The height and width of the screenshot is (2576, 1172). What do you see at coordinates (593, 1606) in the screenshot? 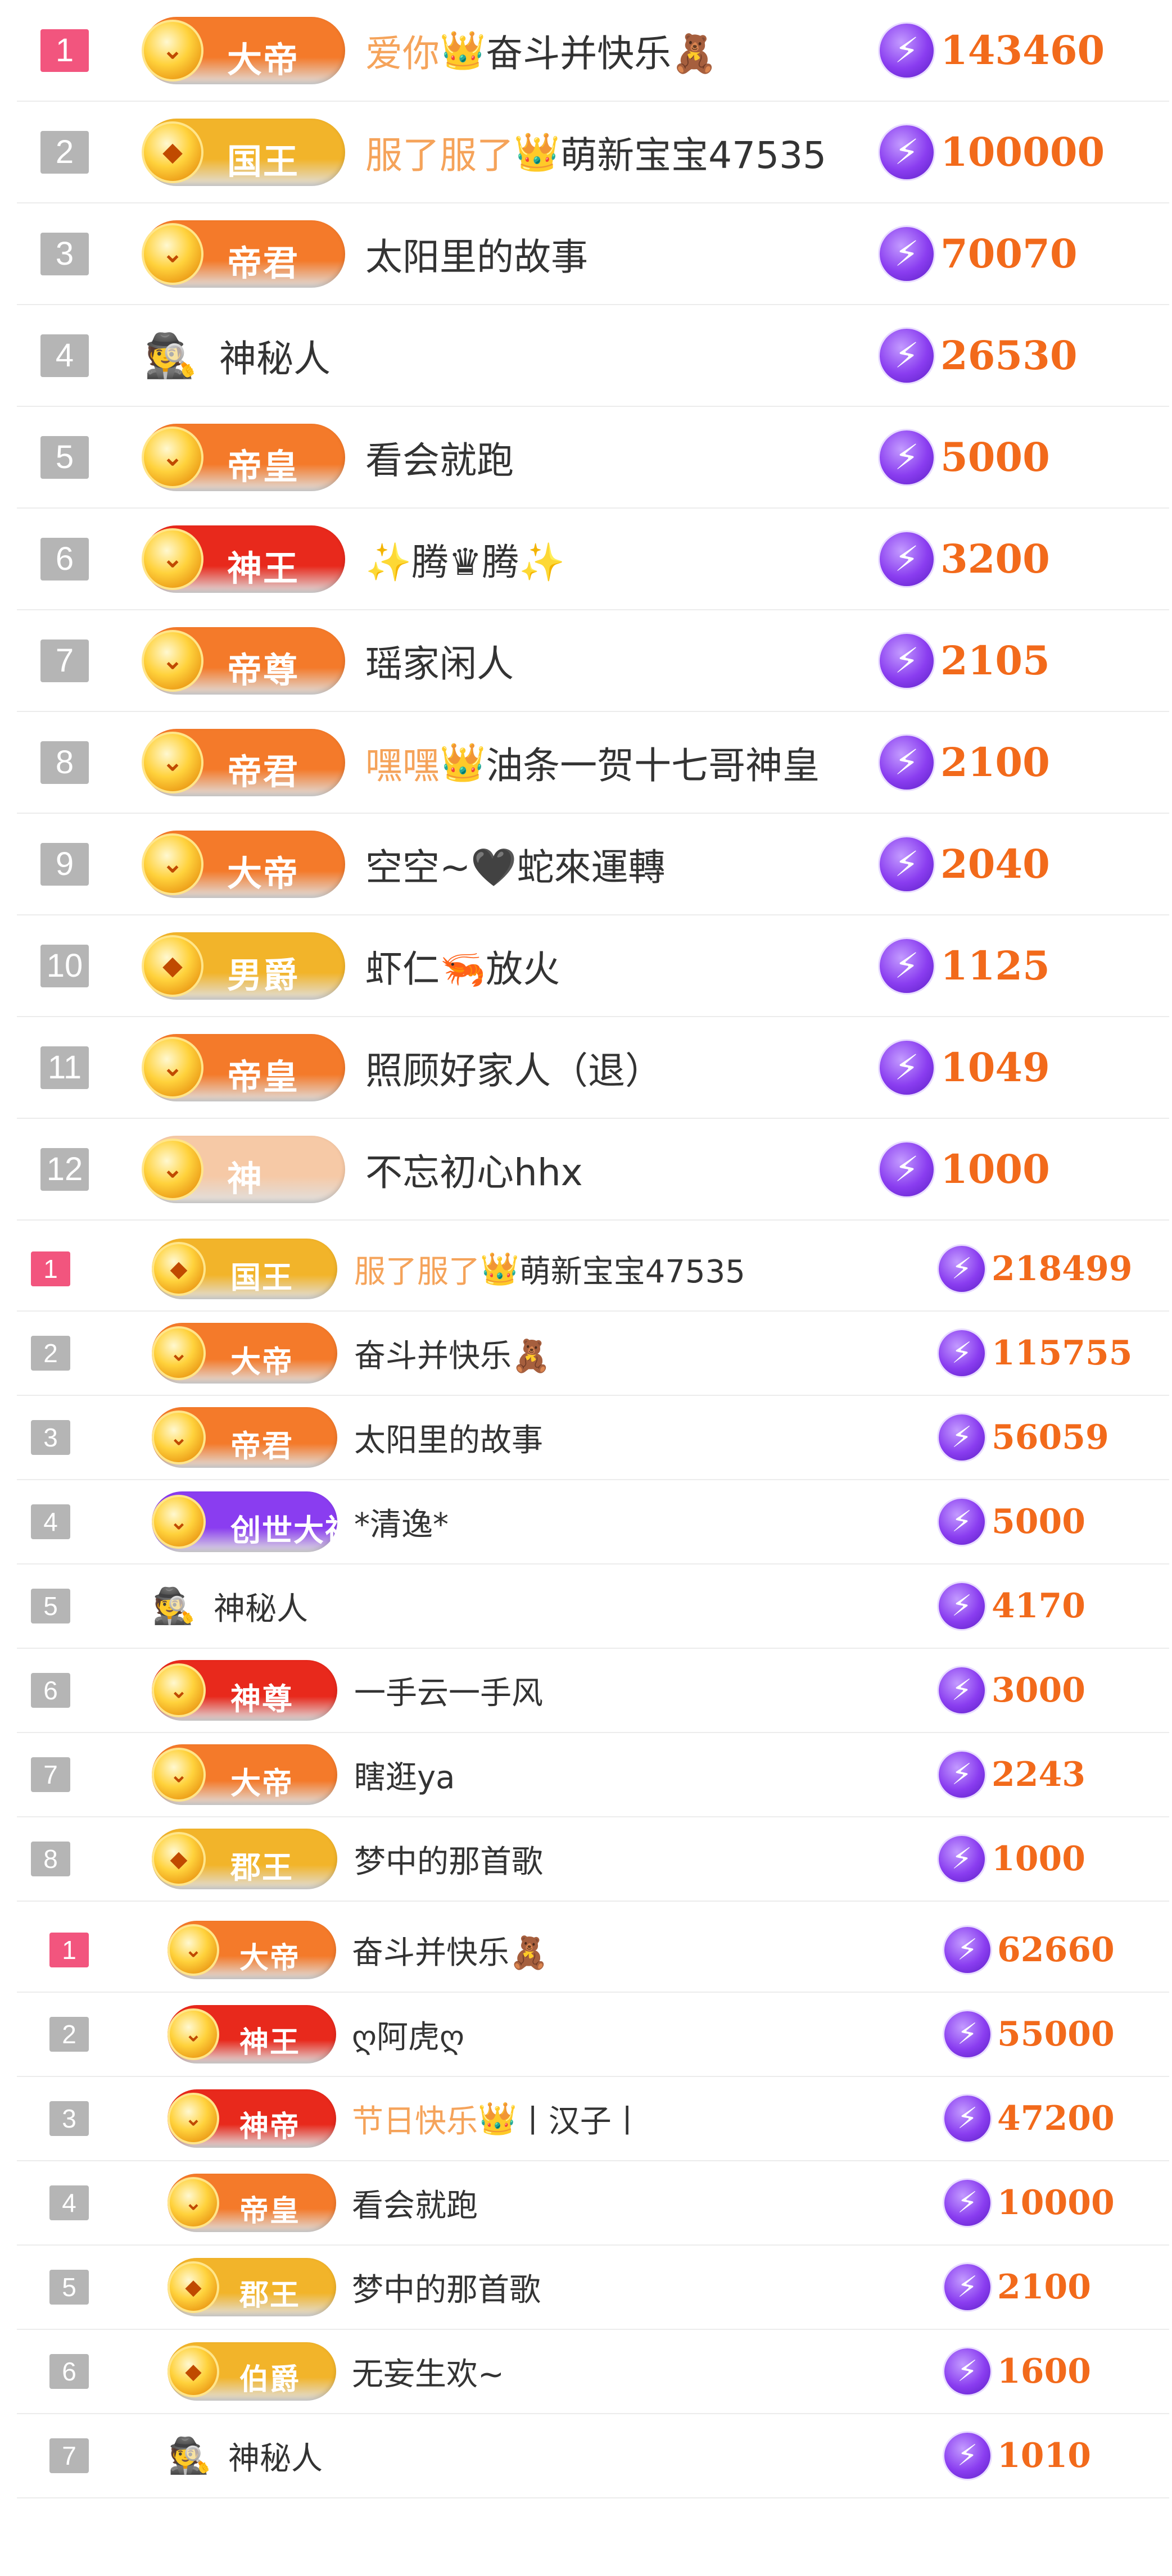
I see `ranking-row: 5 🕵 神秘人 ⚡ 4170` at bounding box center [593, 1606].